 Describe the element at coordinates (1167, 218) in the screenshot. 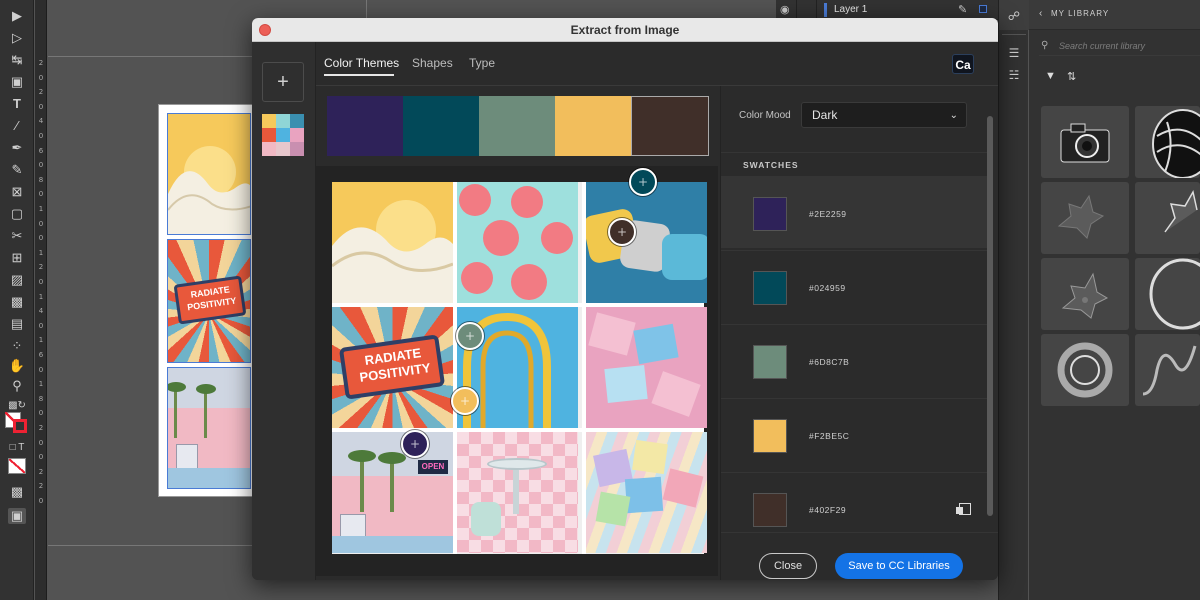

I see `library-item-holly-branch` at that location.